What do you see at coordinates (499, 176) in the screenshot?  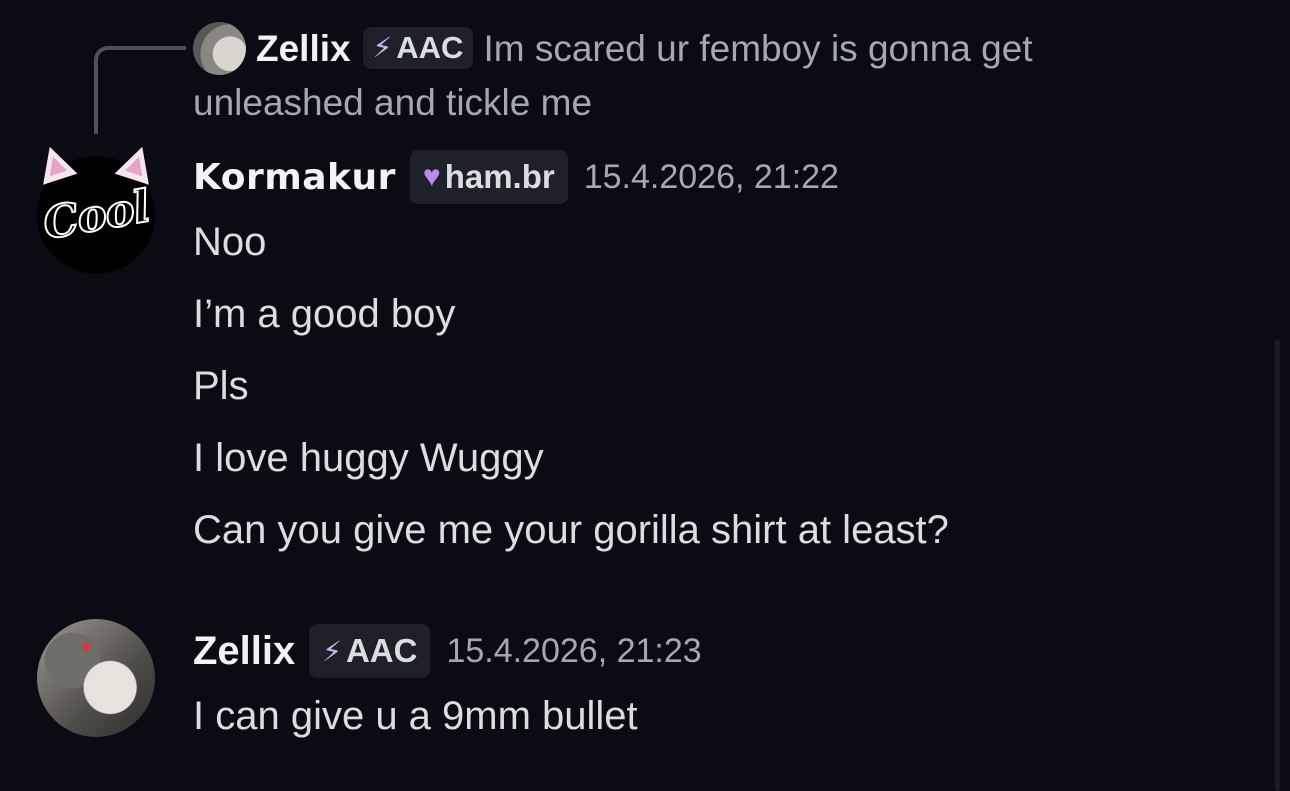 I see `server-tag-label: ham.br` at bounding box center [499, 176].